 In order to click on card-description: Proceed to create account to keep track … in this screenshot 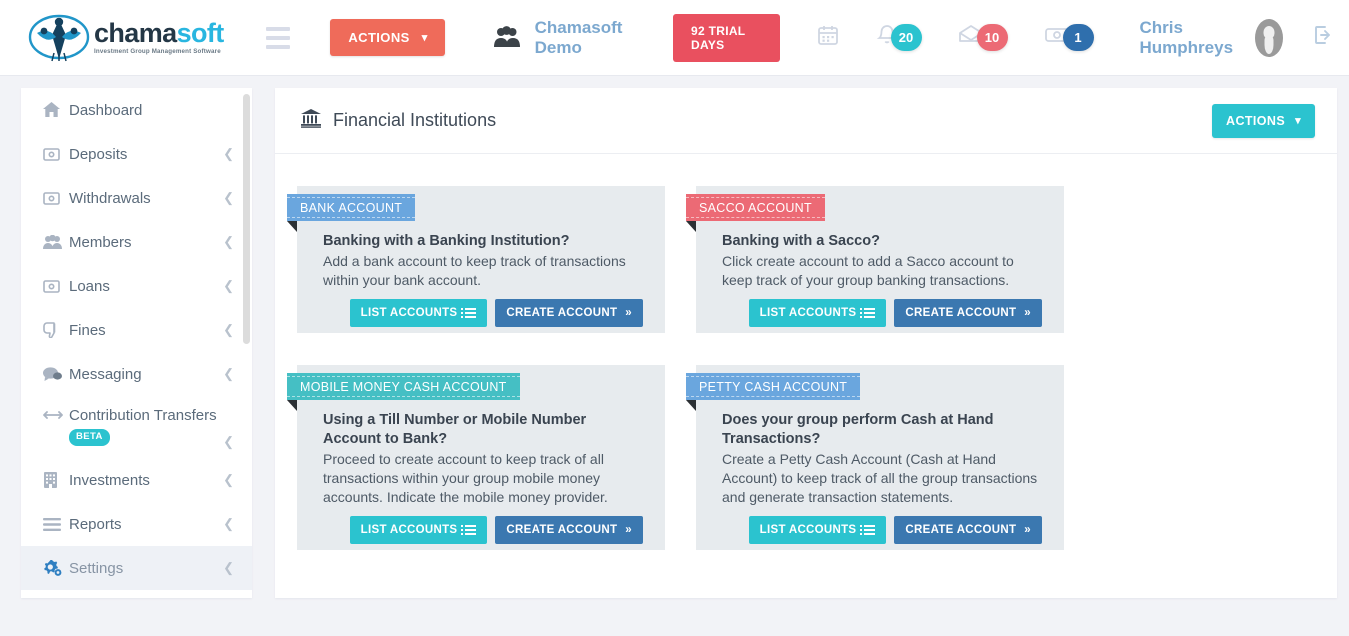, I will do `click(465, 478)`.